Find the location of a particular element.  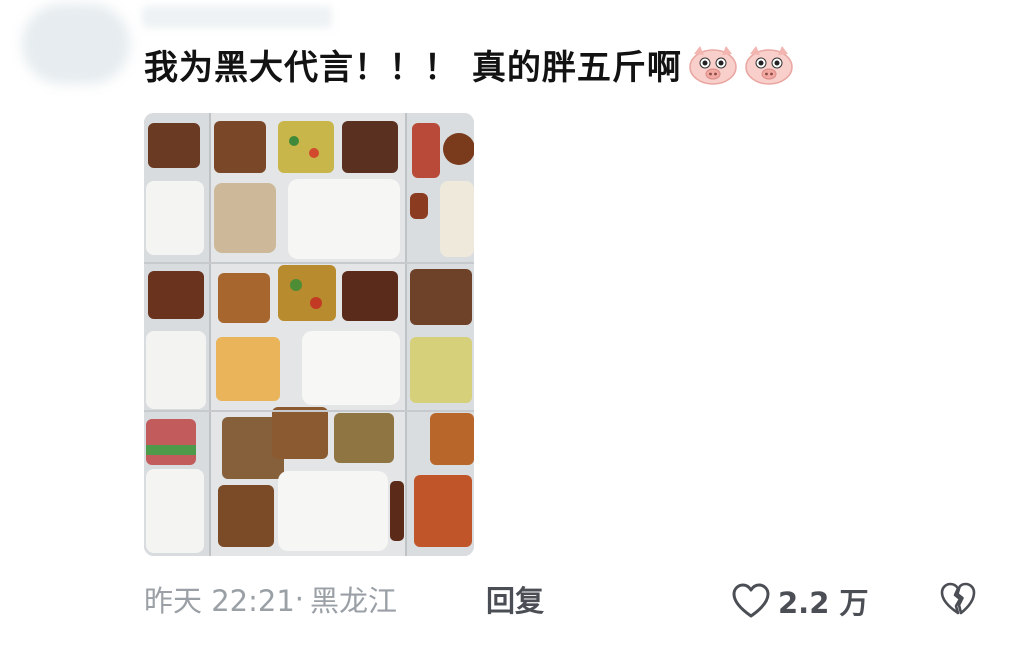

reply-button: 回复 is located at coordinates (515, 599).